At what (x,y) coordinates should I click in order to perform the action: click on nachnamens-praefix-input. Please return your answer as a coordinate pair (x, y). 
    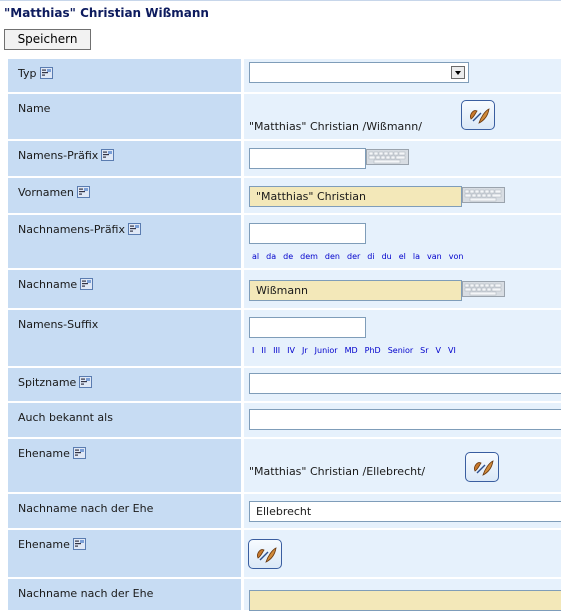
    Looking at the image, I should click on (307, 233).